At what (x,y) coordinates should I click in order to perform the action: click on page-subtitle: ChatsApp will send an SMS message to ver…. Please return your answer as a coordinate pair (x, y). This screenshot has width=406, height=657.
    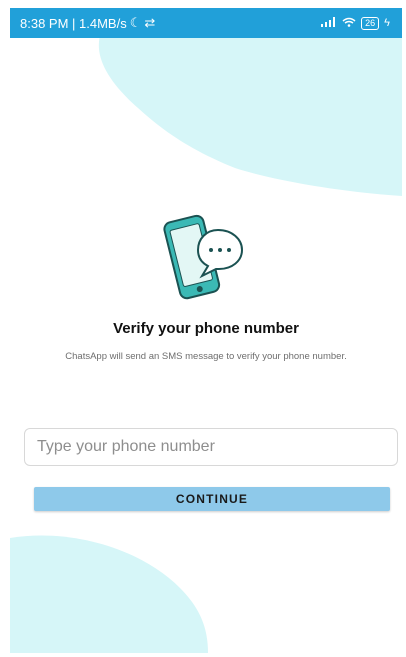
    Looking at the image, I should click on (206, 356).